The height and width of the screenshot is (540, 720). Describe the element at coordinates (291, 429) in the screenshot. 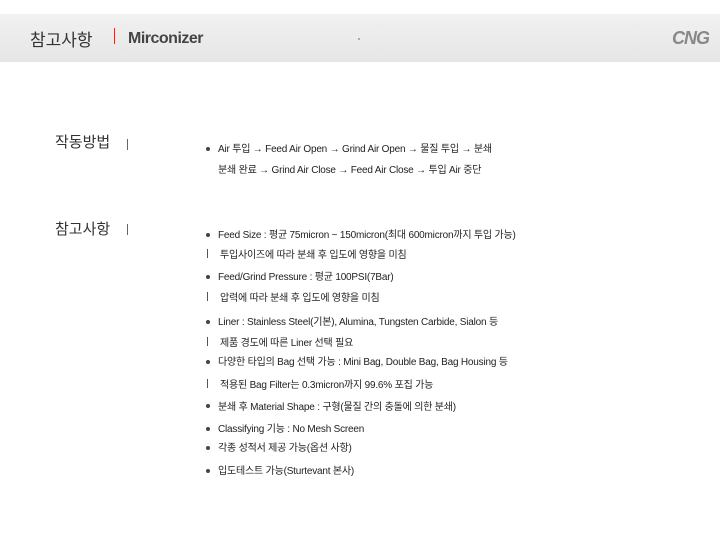

I see `note-item: Classifying 기능 : No Mesh Screen` at that location.